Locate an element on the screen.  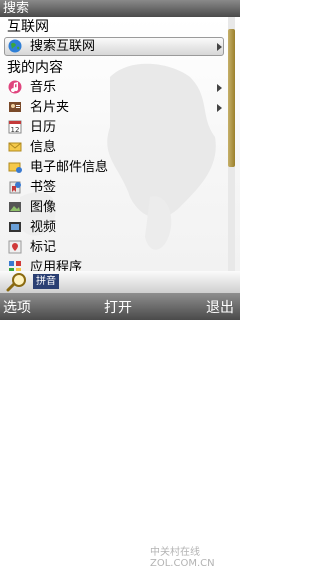
list-item-label: 图像 is located at coordinates (43, 207).